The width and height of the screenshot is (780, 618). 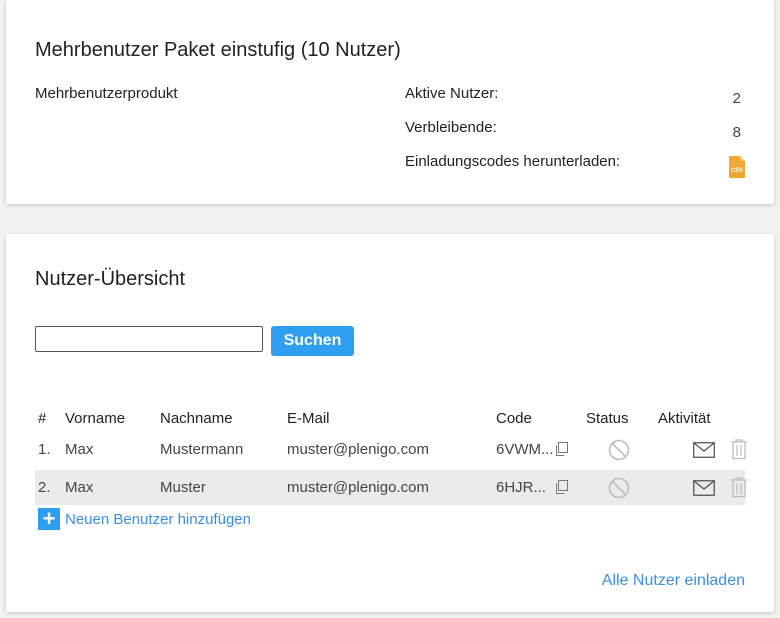 I want to click on csv-icon-text: CSV, so click(x=737, y=171).